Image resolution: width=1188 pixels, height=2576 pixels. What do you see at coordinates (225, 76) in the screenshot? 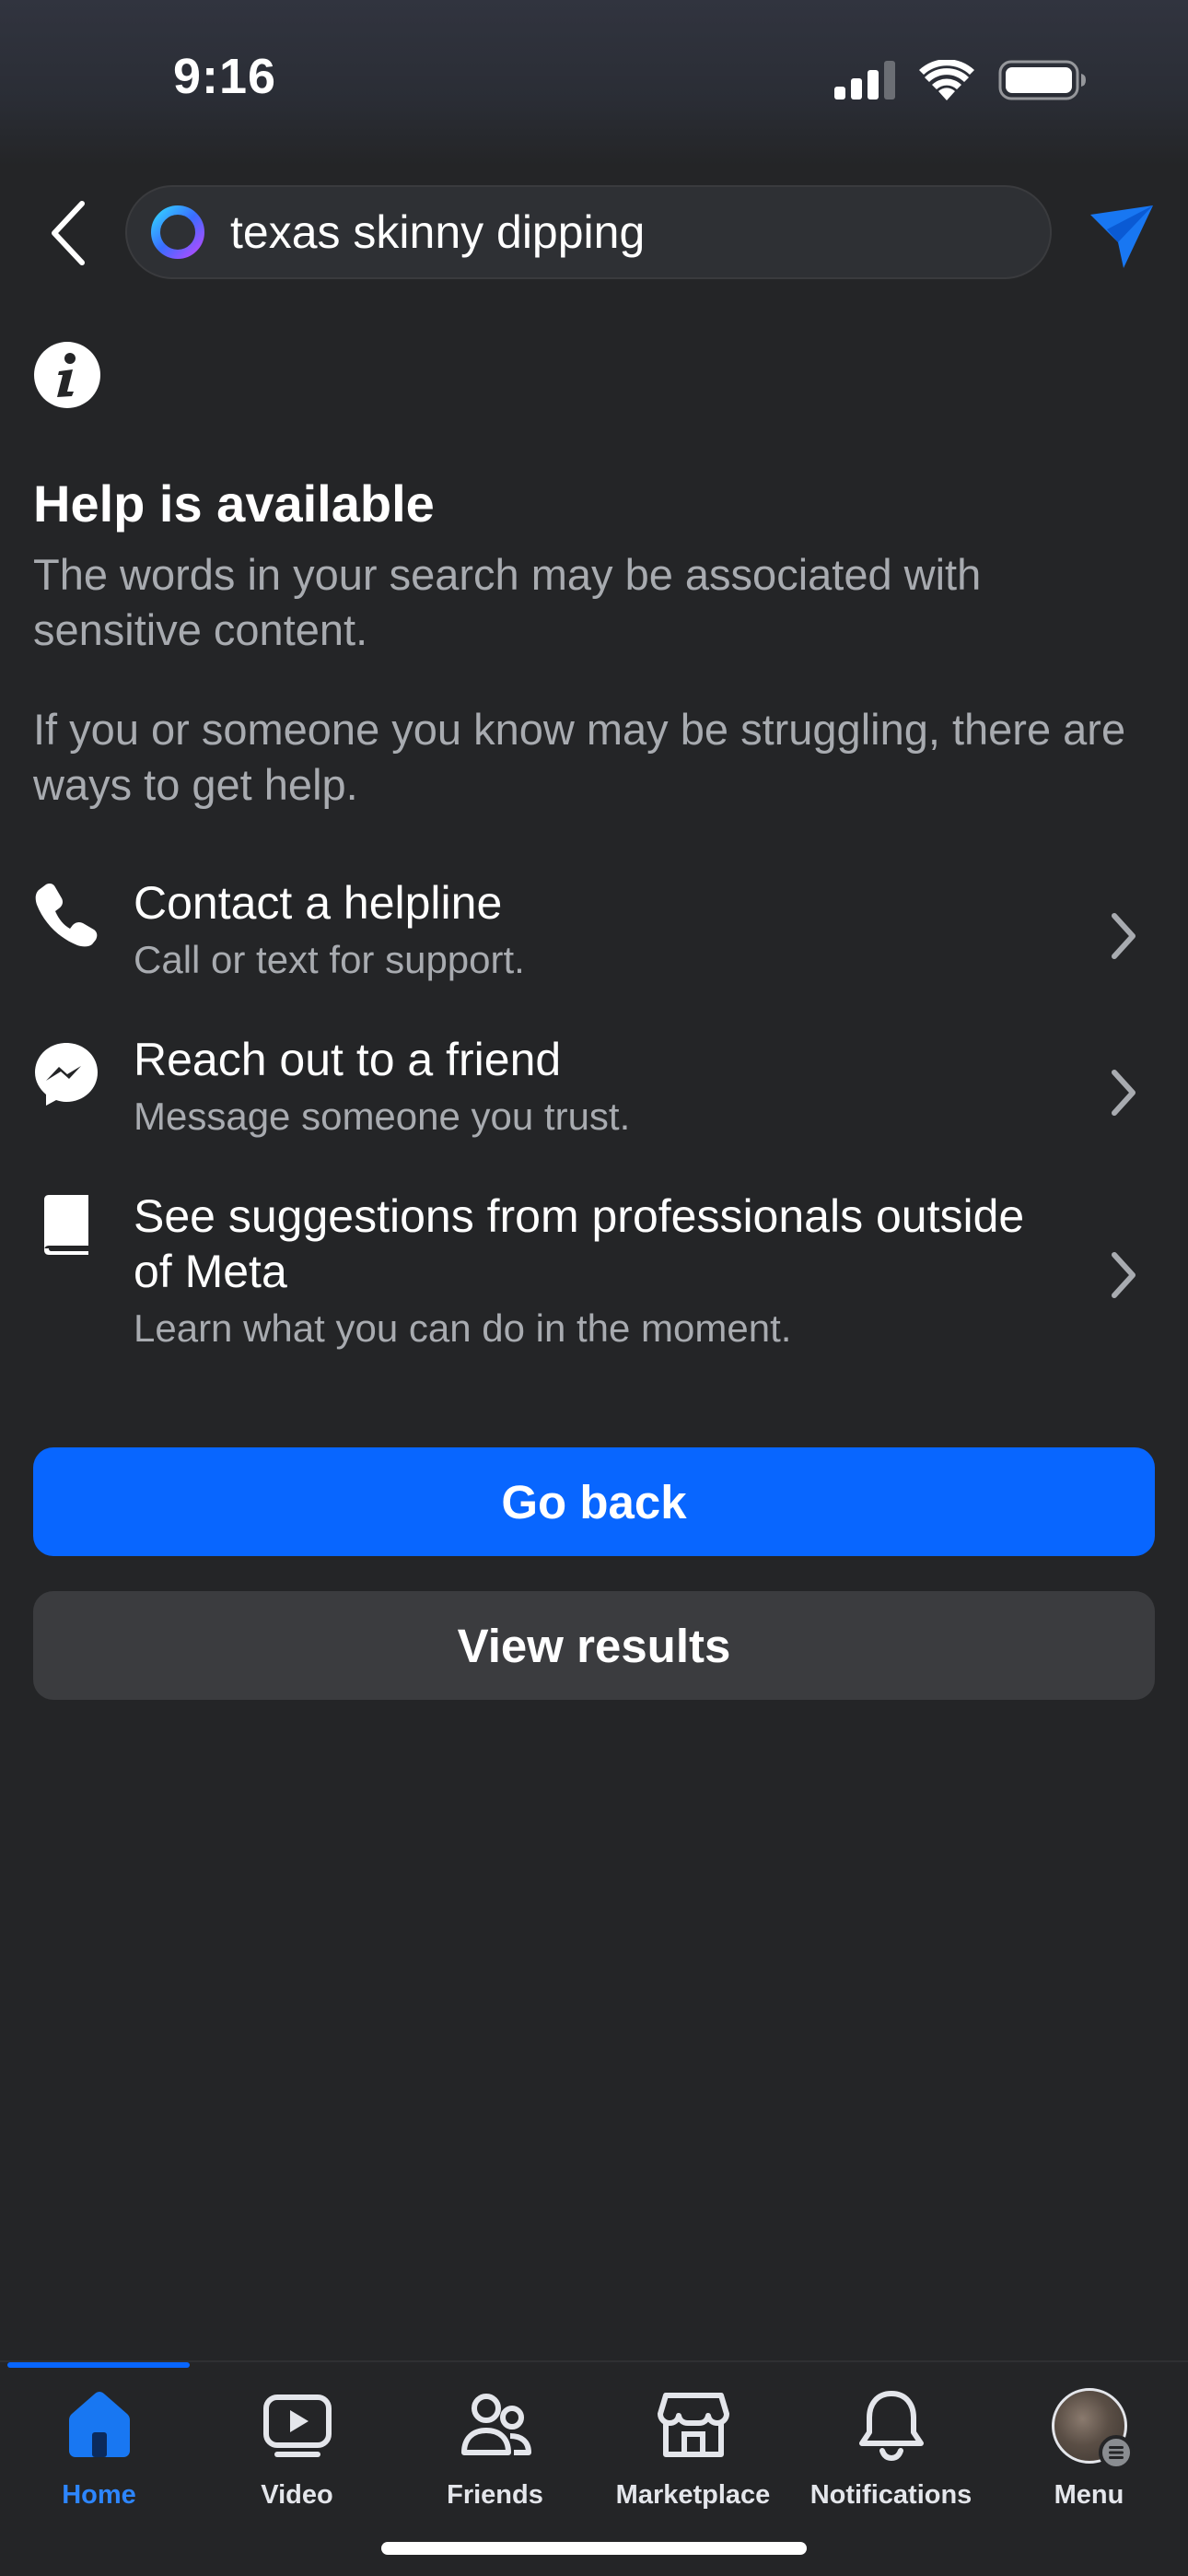
I see `status-time: 9:16` at bounding box center [225, 76].